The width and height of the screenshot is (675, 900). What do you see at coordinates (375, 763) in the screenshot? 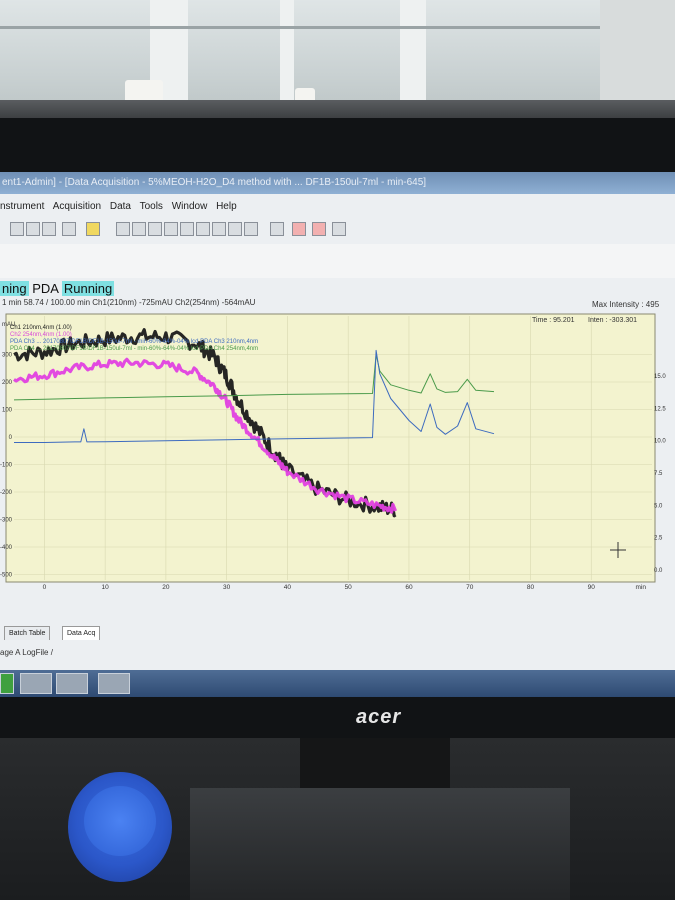
I see `monitor-stand` at bounding box center [375, 763].